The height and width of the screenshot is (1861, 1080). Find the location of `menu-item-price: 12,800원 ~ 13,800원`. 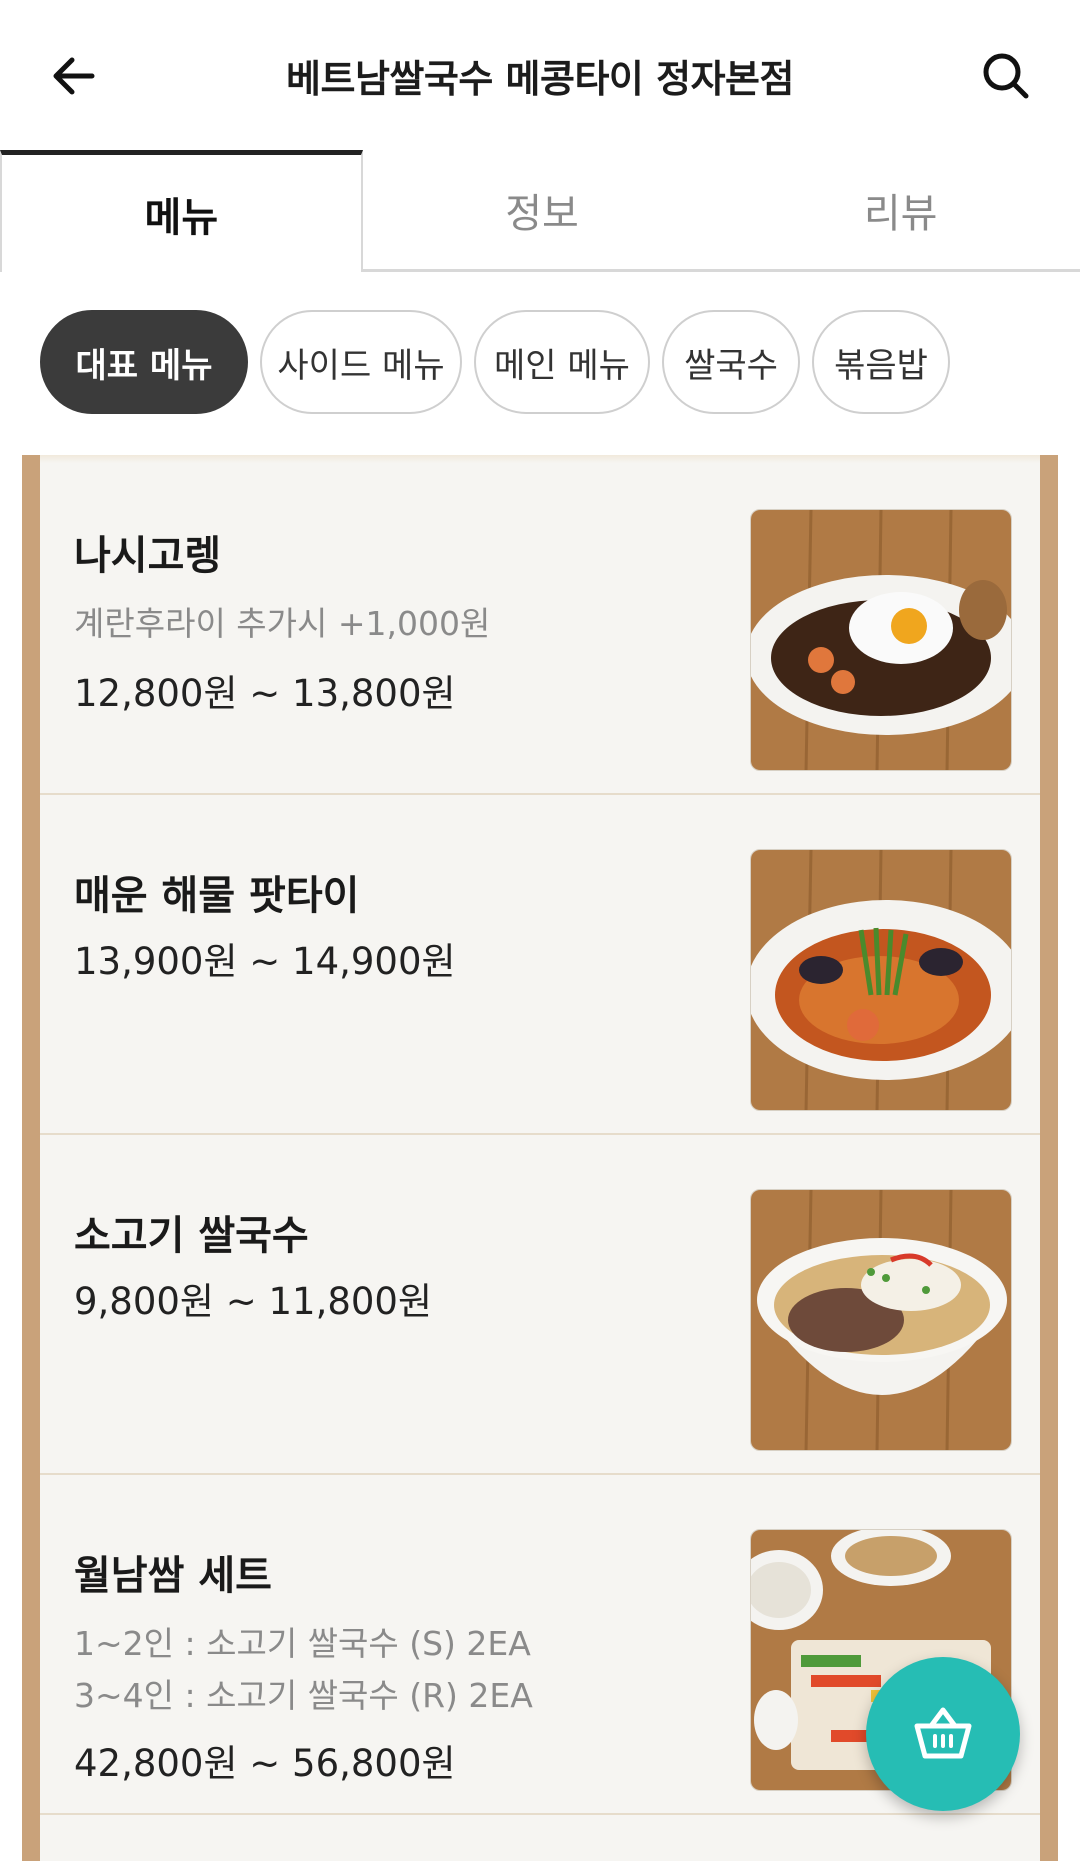

menu-item-price: 12,800원 ~ 13,800원 is located at coordinates (265, 693).